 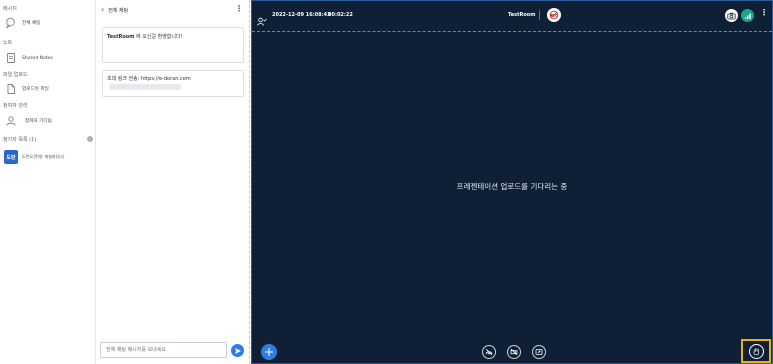 I want to click on section-notes: 노트, so click(x=8, y=43).